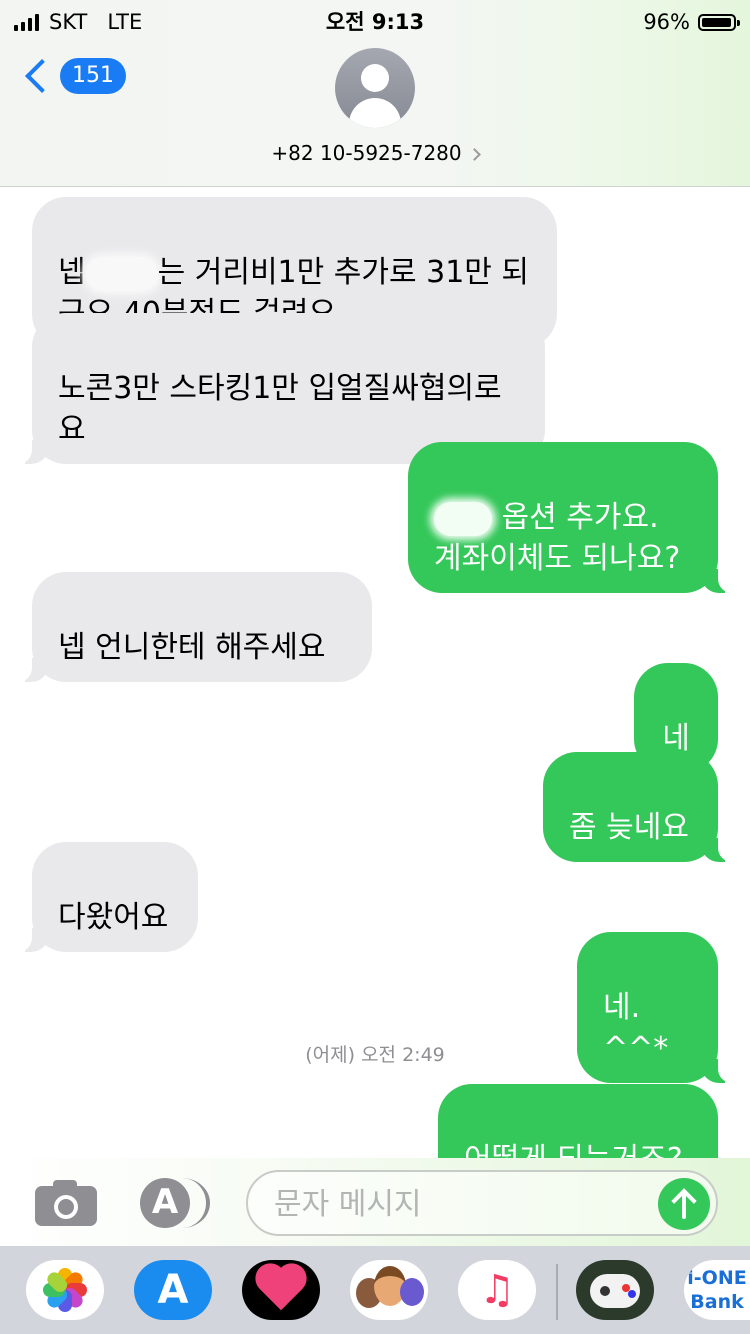 This screenshot has height=1334, width=750. What do you see at coordinates (691, 22) in the screenshot?
I see `status-battery: 96%` at bounding box center [691, 22].